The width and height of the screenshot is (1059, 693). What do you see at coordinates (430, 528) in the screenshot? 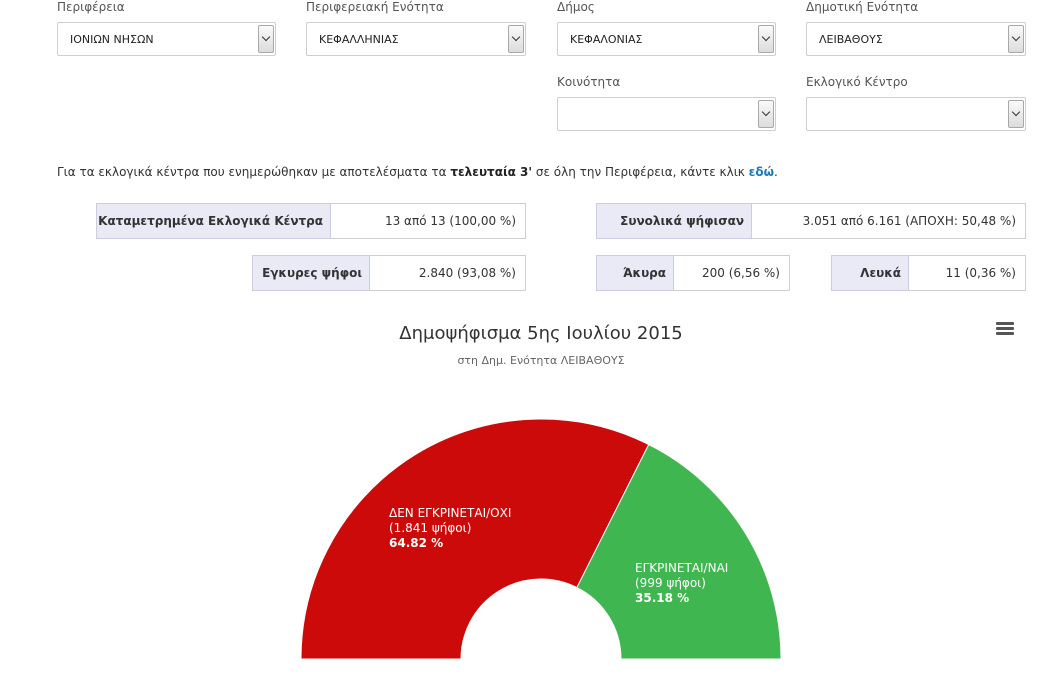
I see `data-label-no-votes: (1.841 ψήφοι)` at bounding box center [430, 528].